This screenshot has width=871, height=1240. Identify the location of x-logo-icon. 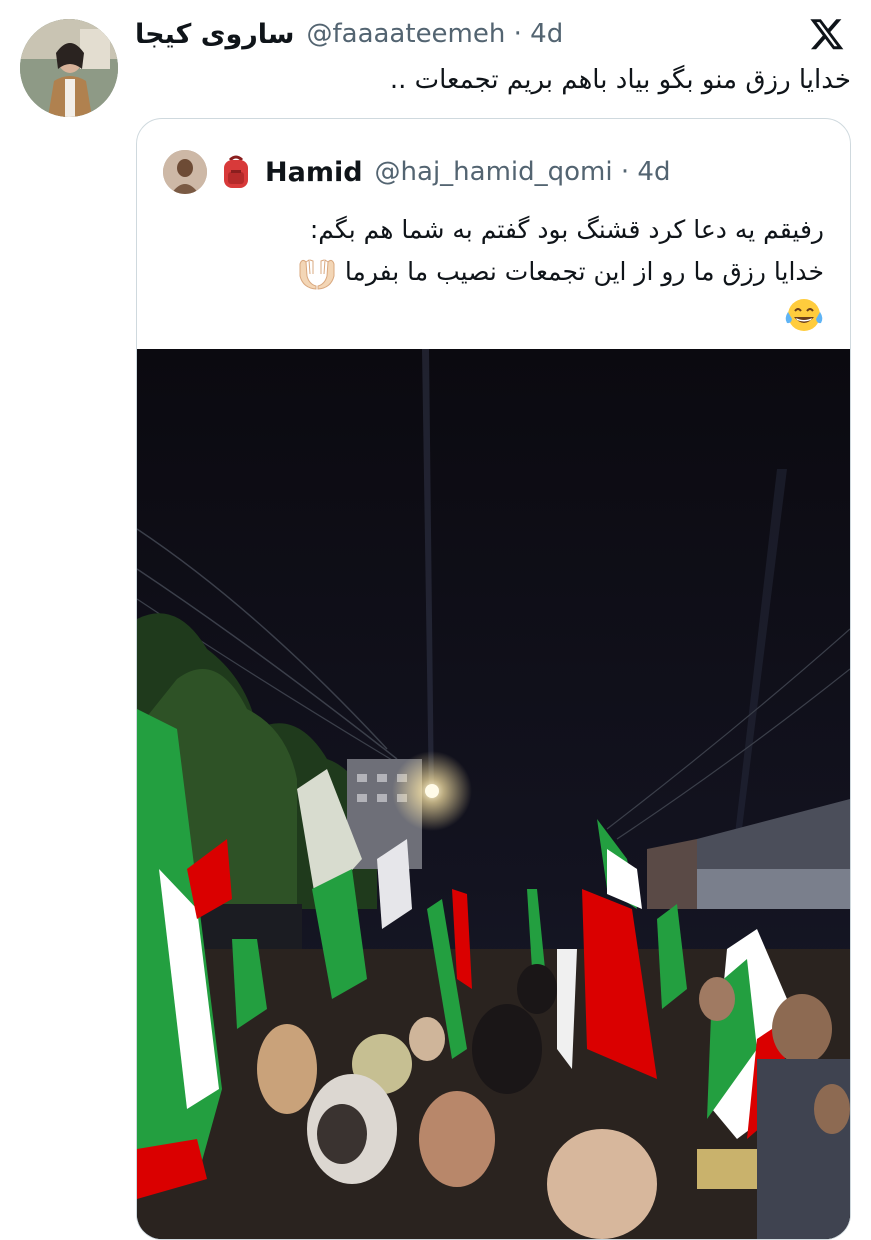
(827, 34).